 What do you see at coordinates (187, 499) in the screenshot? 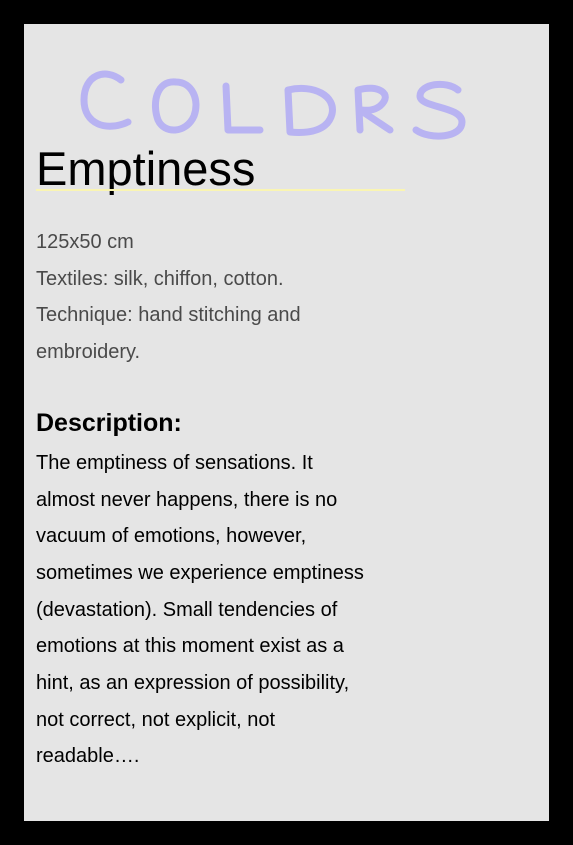
I see `description-line: almost never happens, there is no` at bounding box center [187, 499].